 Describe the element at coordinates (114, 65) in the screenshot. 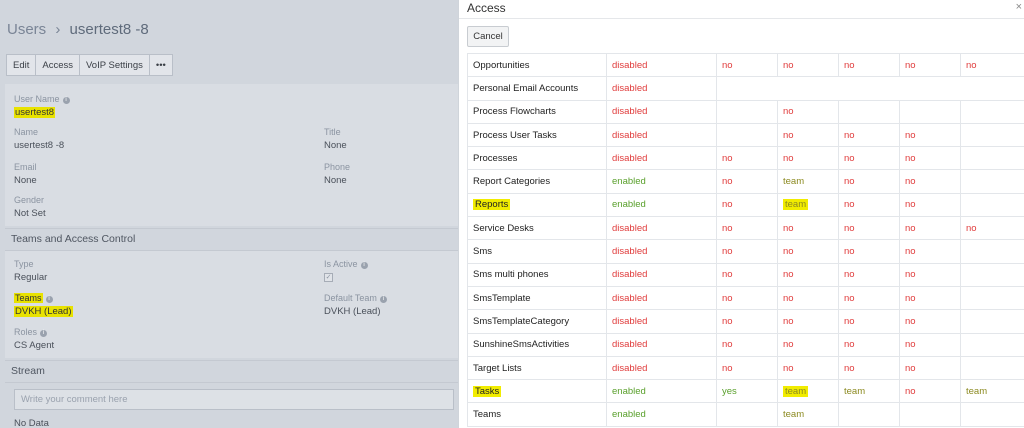

I see `voip-settings-button: VoIP Settings` at that location.